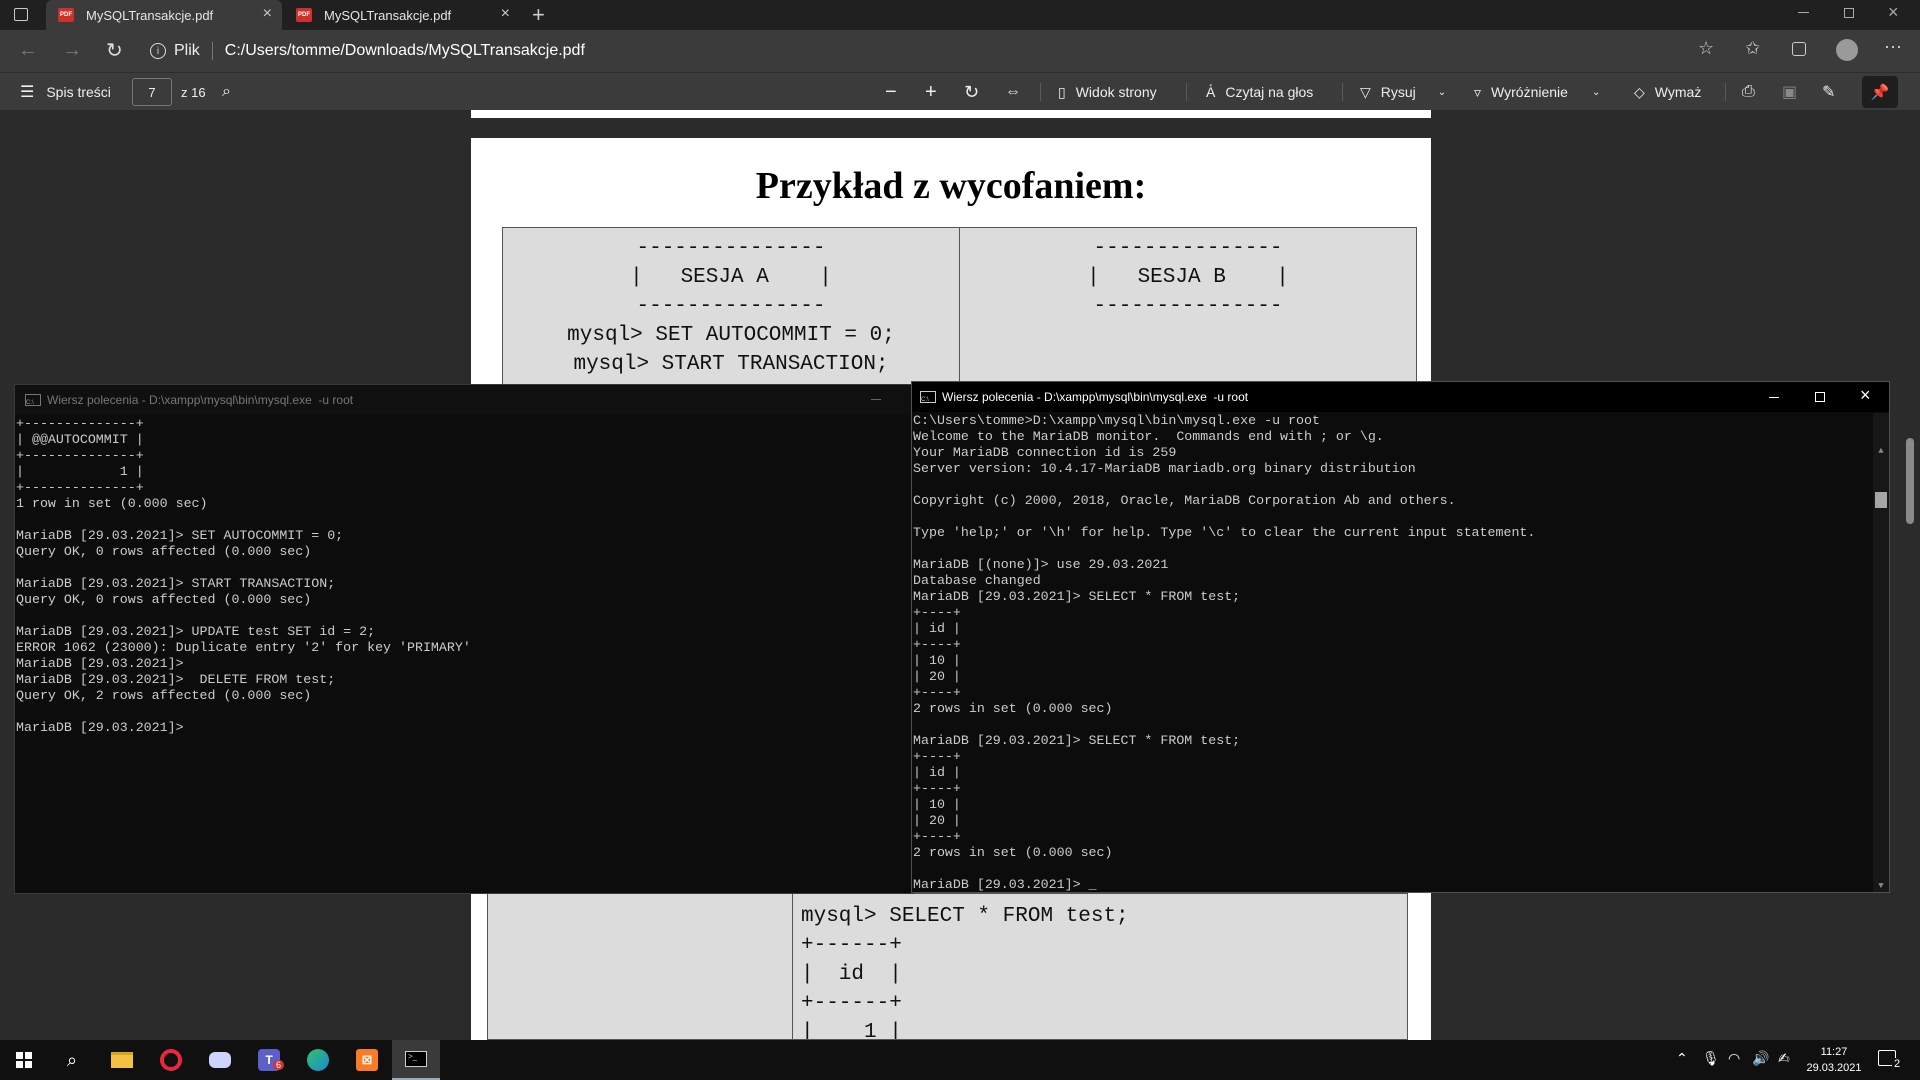 This screenshot has height=1080, width=1920. Describe the element at coordinates (65, 92) in the screenshot. I see `toc-button: ☰ Spis treści` at that location.